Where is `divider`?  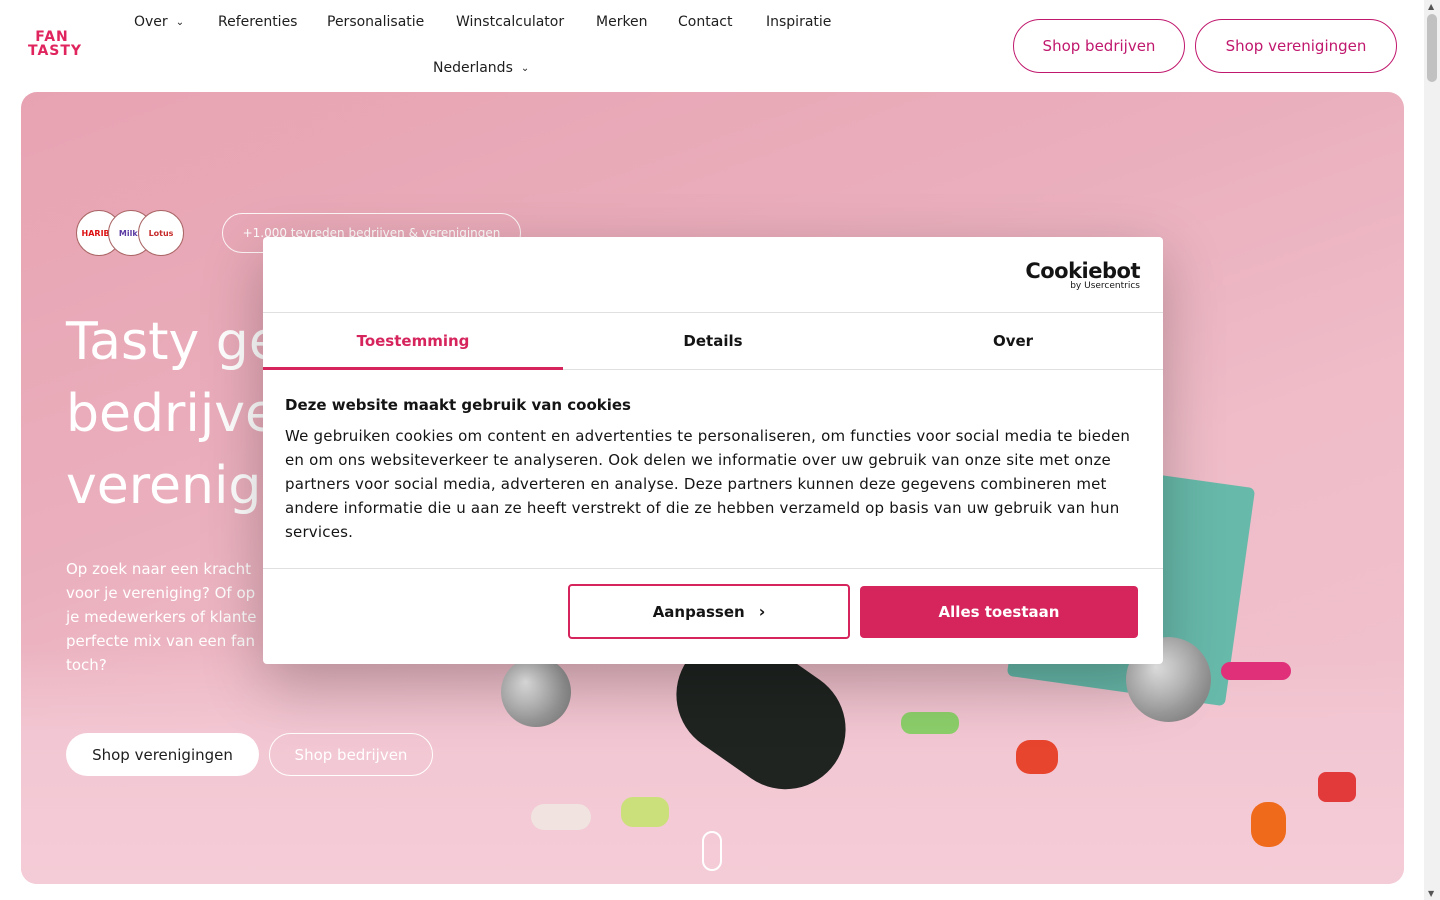
divider is located at coordinates (713, 568).